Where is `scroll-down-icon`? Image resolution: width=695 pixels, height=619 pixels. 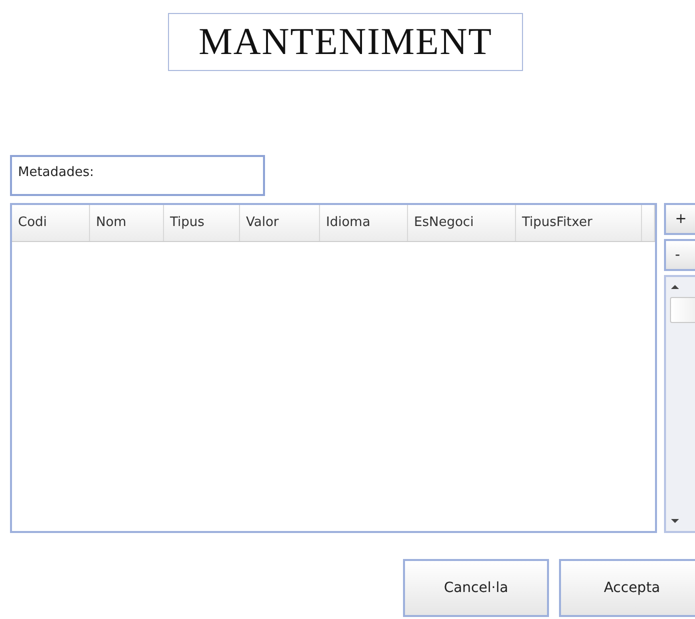
scroll-down-icon is located at coordinates (675, 521).